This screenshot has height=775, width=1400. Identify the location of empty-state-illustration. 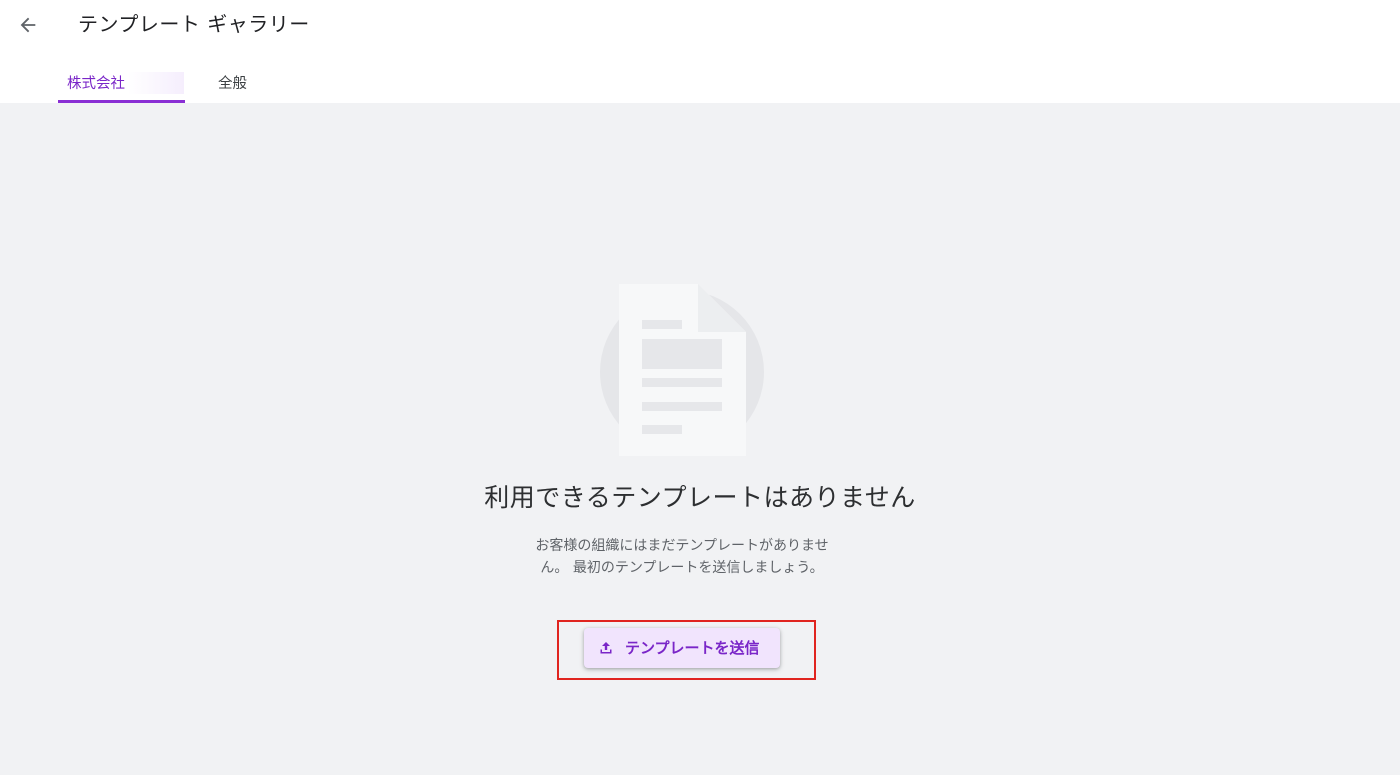
(683, 370).